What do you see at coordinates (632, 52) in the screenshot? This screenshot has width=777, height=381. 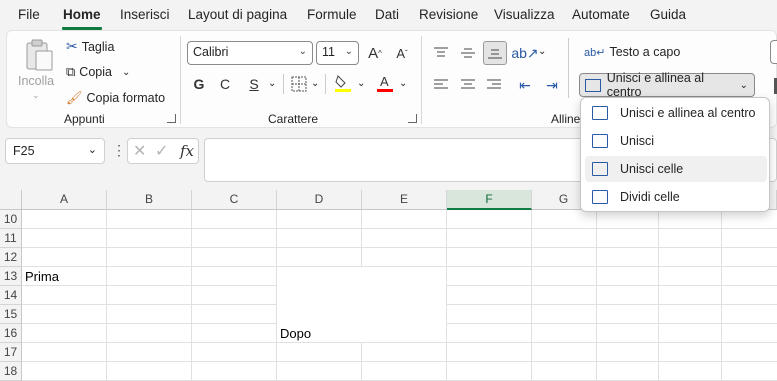 I see `wrap-text-button: ab↵ Testo a capo` at bounding box center [632, 52].